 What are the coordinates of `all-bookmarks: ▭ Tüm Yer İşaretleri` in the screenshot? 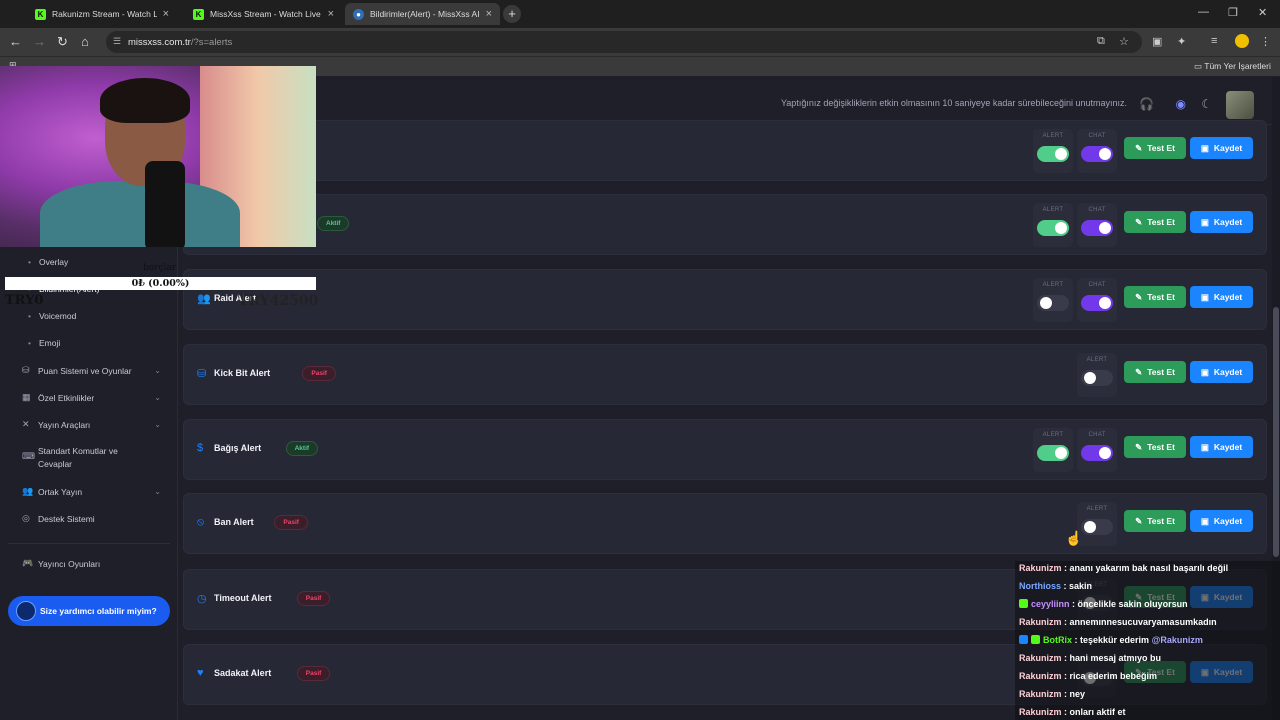 It's located at (1232, 66).